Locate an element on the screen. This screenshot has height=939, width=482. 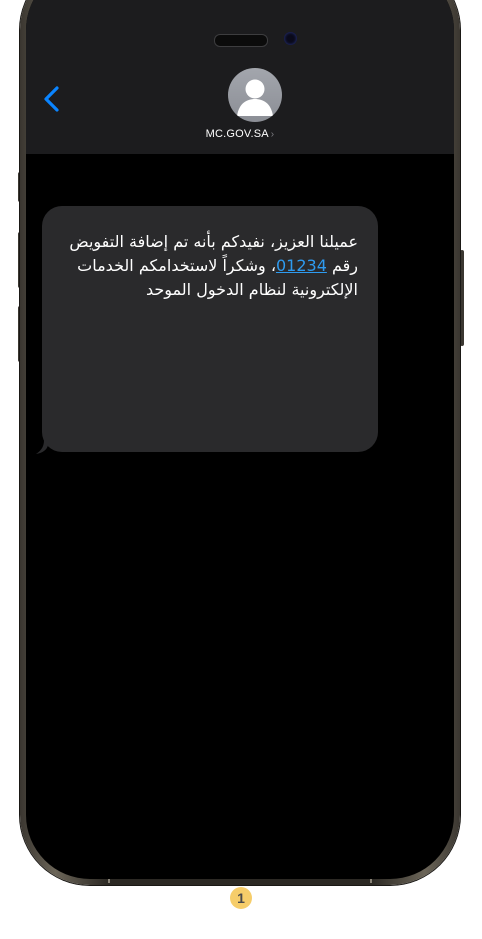
authorization-code-link: 01234 is located at coordinates (301, 265).